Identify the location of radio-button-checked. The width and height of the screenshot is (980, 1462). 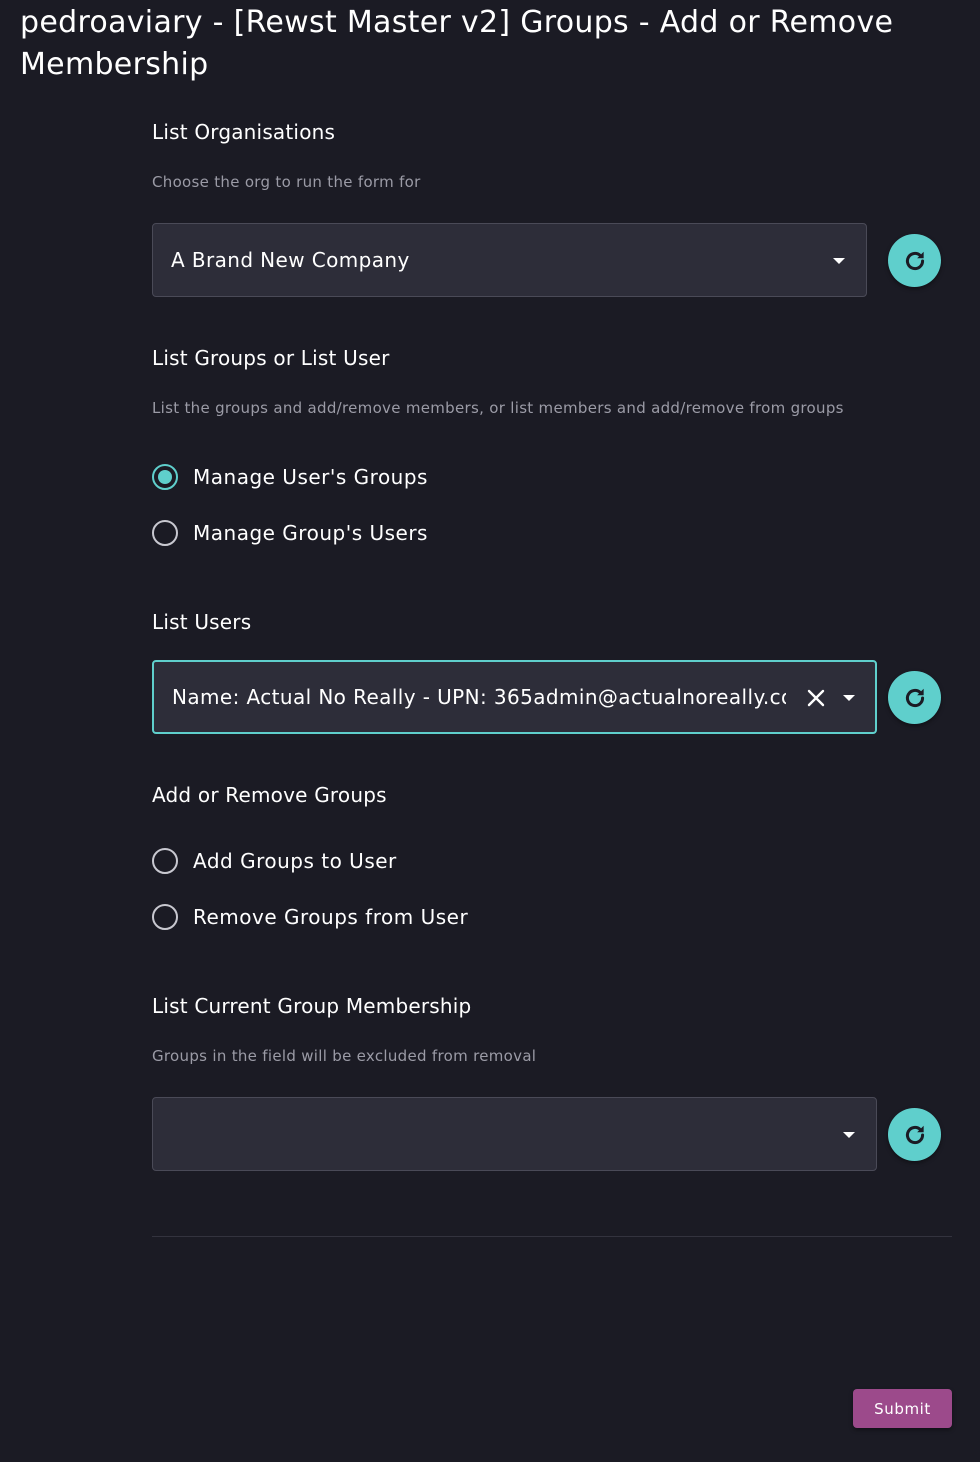
(165, 477).